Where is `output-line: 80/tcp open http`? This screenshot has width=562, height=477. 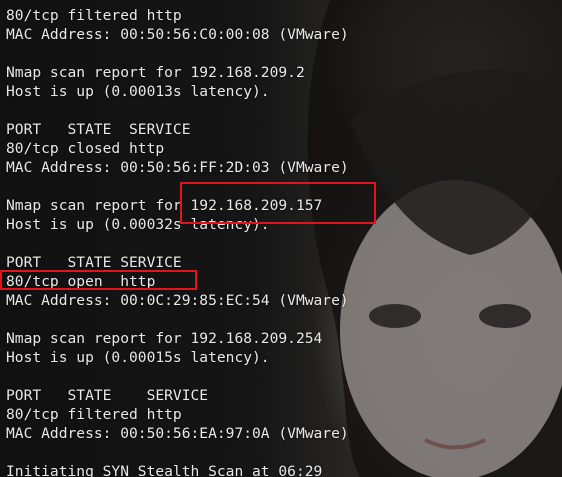 output-line: 80/tcp open http is located at coordinates (81, 281).